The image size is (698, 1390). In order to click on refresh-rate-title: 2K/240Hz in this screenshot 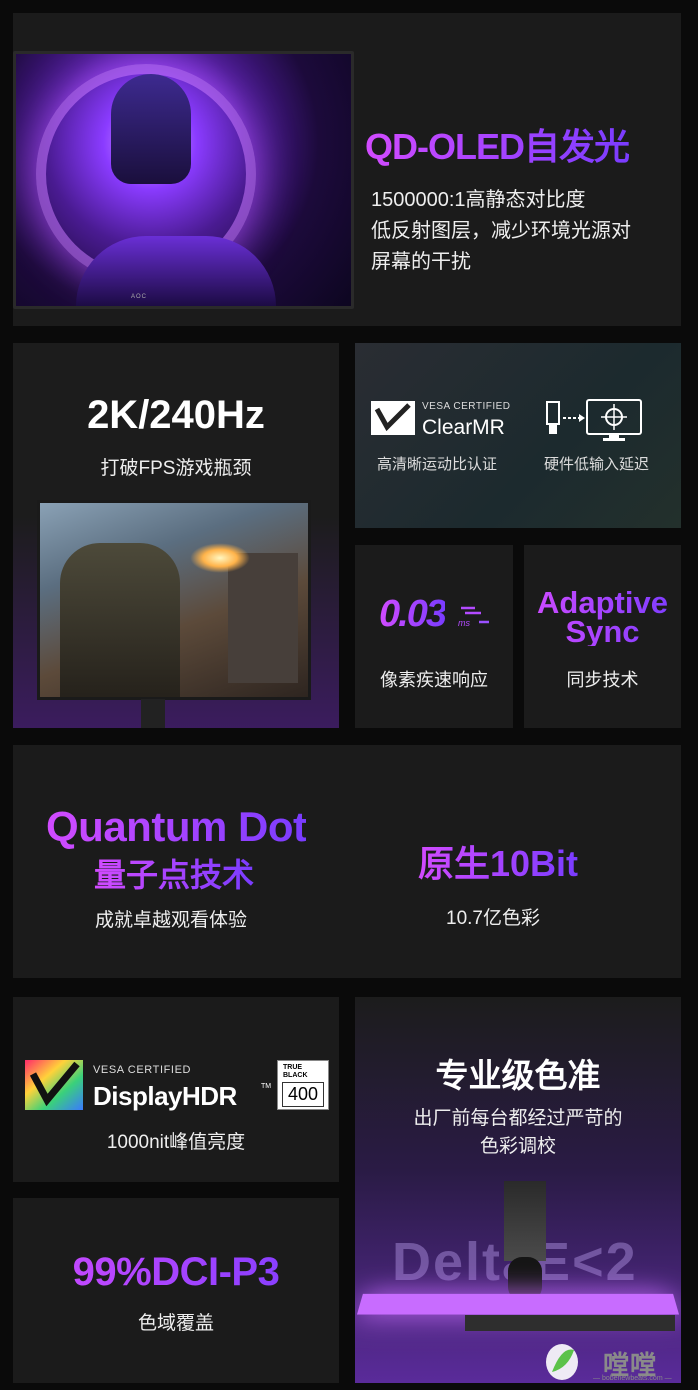, I will do `click(176, 415)`.